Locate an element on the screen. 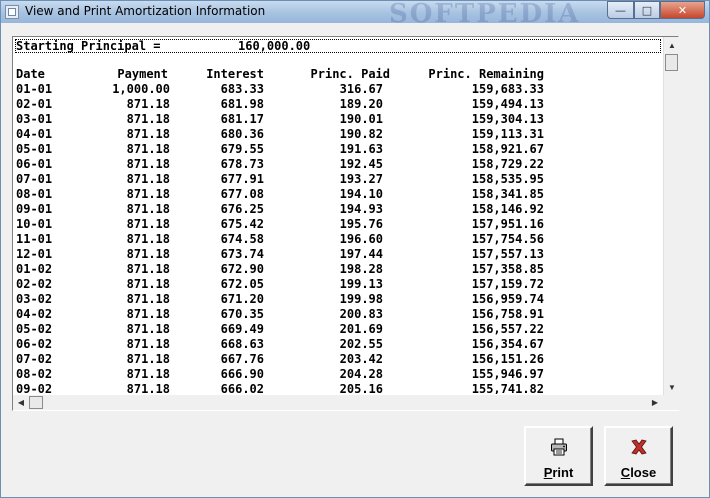 The image size is (710, 498). row-principal-remaining: 159,113.31 is located at coordinates (507, 134).